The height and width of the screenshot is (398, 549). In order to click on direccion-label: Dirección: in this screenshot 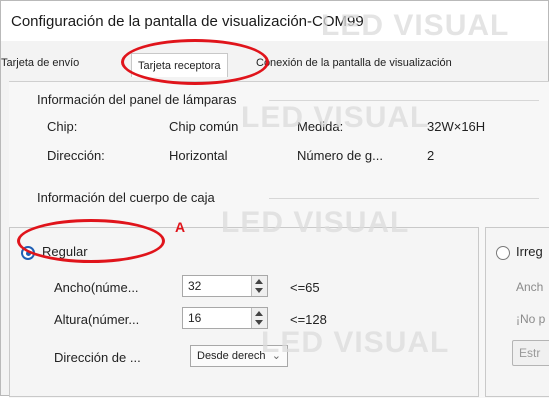, I will do `click(76, 155)`.